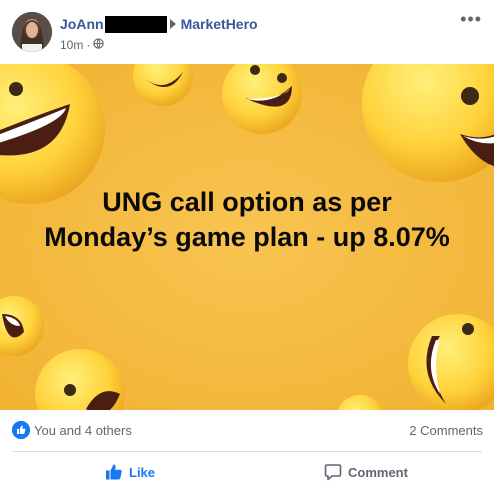 The width and height of the screenshot is (494, 490). I want to click on like-button: Like, so click(130, 472).